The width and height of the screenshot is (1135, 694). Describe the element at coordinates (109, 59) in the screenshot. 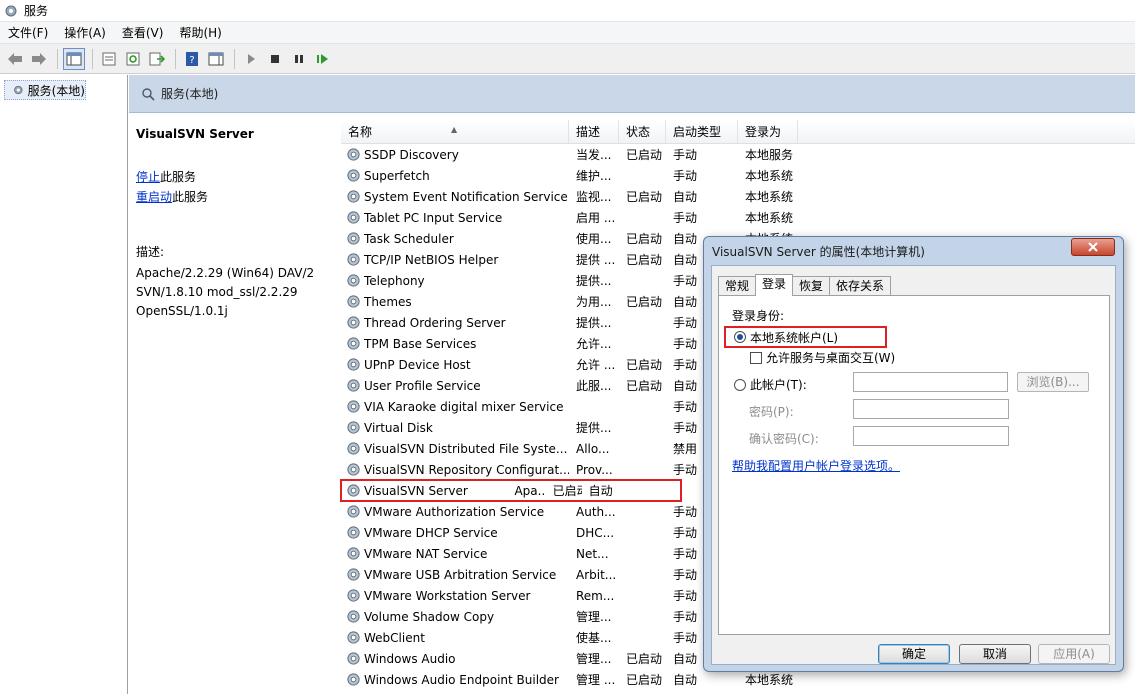

I see `properties-button` at that location.